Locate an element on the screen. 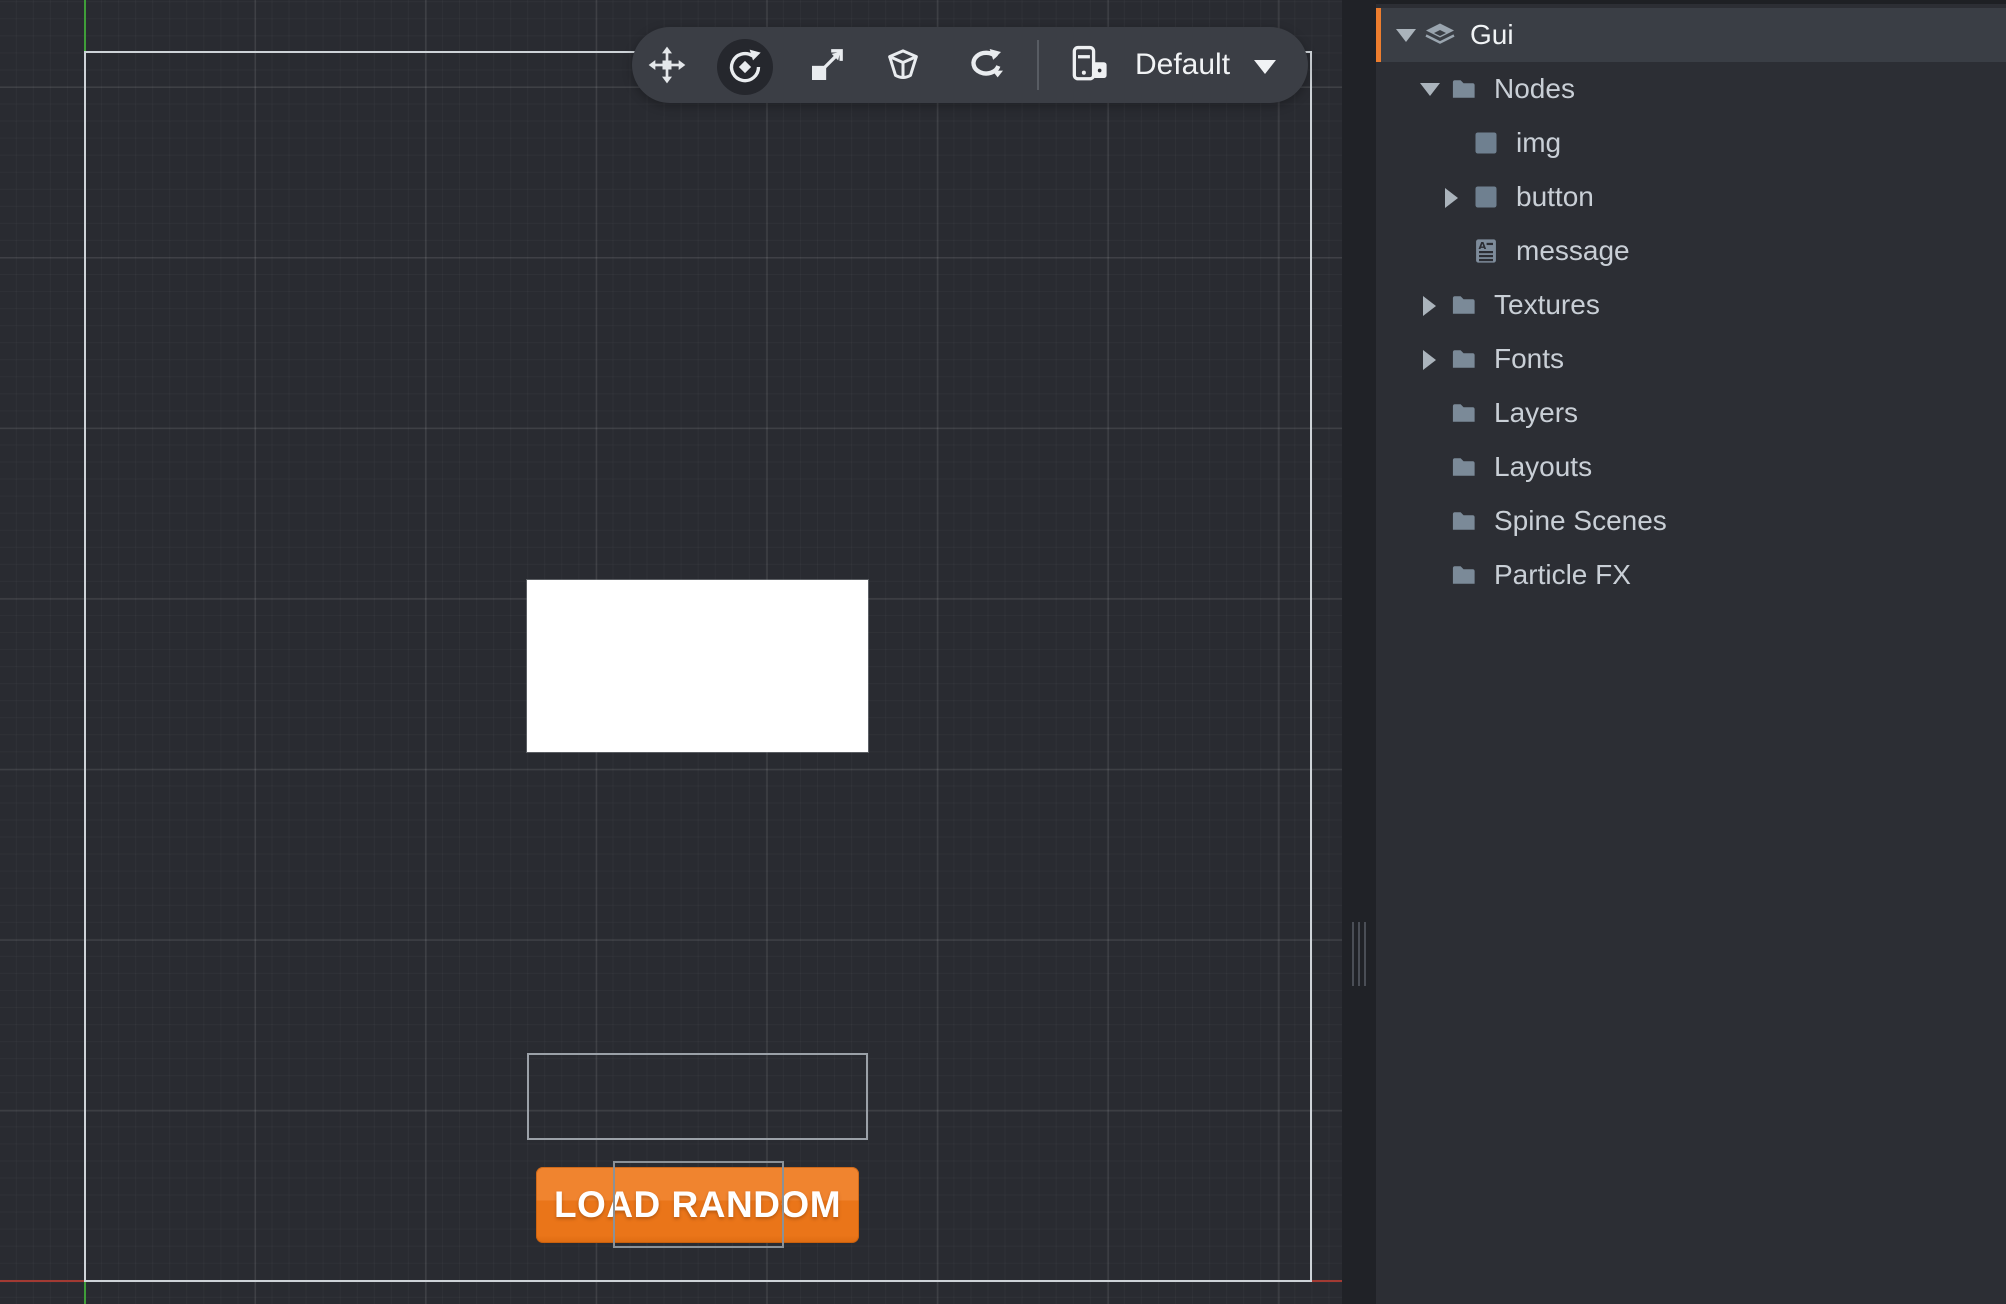  tree-item-layers: Layers is located at coordinates (1691, 413).